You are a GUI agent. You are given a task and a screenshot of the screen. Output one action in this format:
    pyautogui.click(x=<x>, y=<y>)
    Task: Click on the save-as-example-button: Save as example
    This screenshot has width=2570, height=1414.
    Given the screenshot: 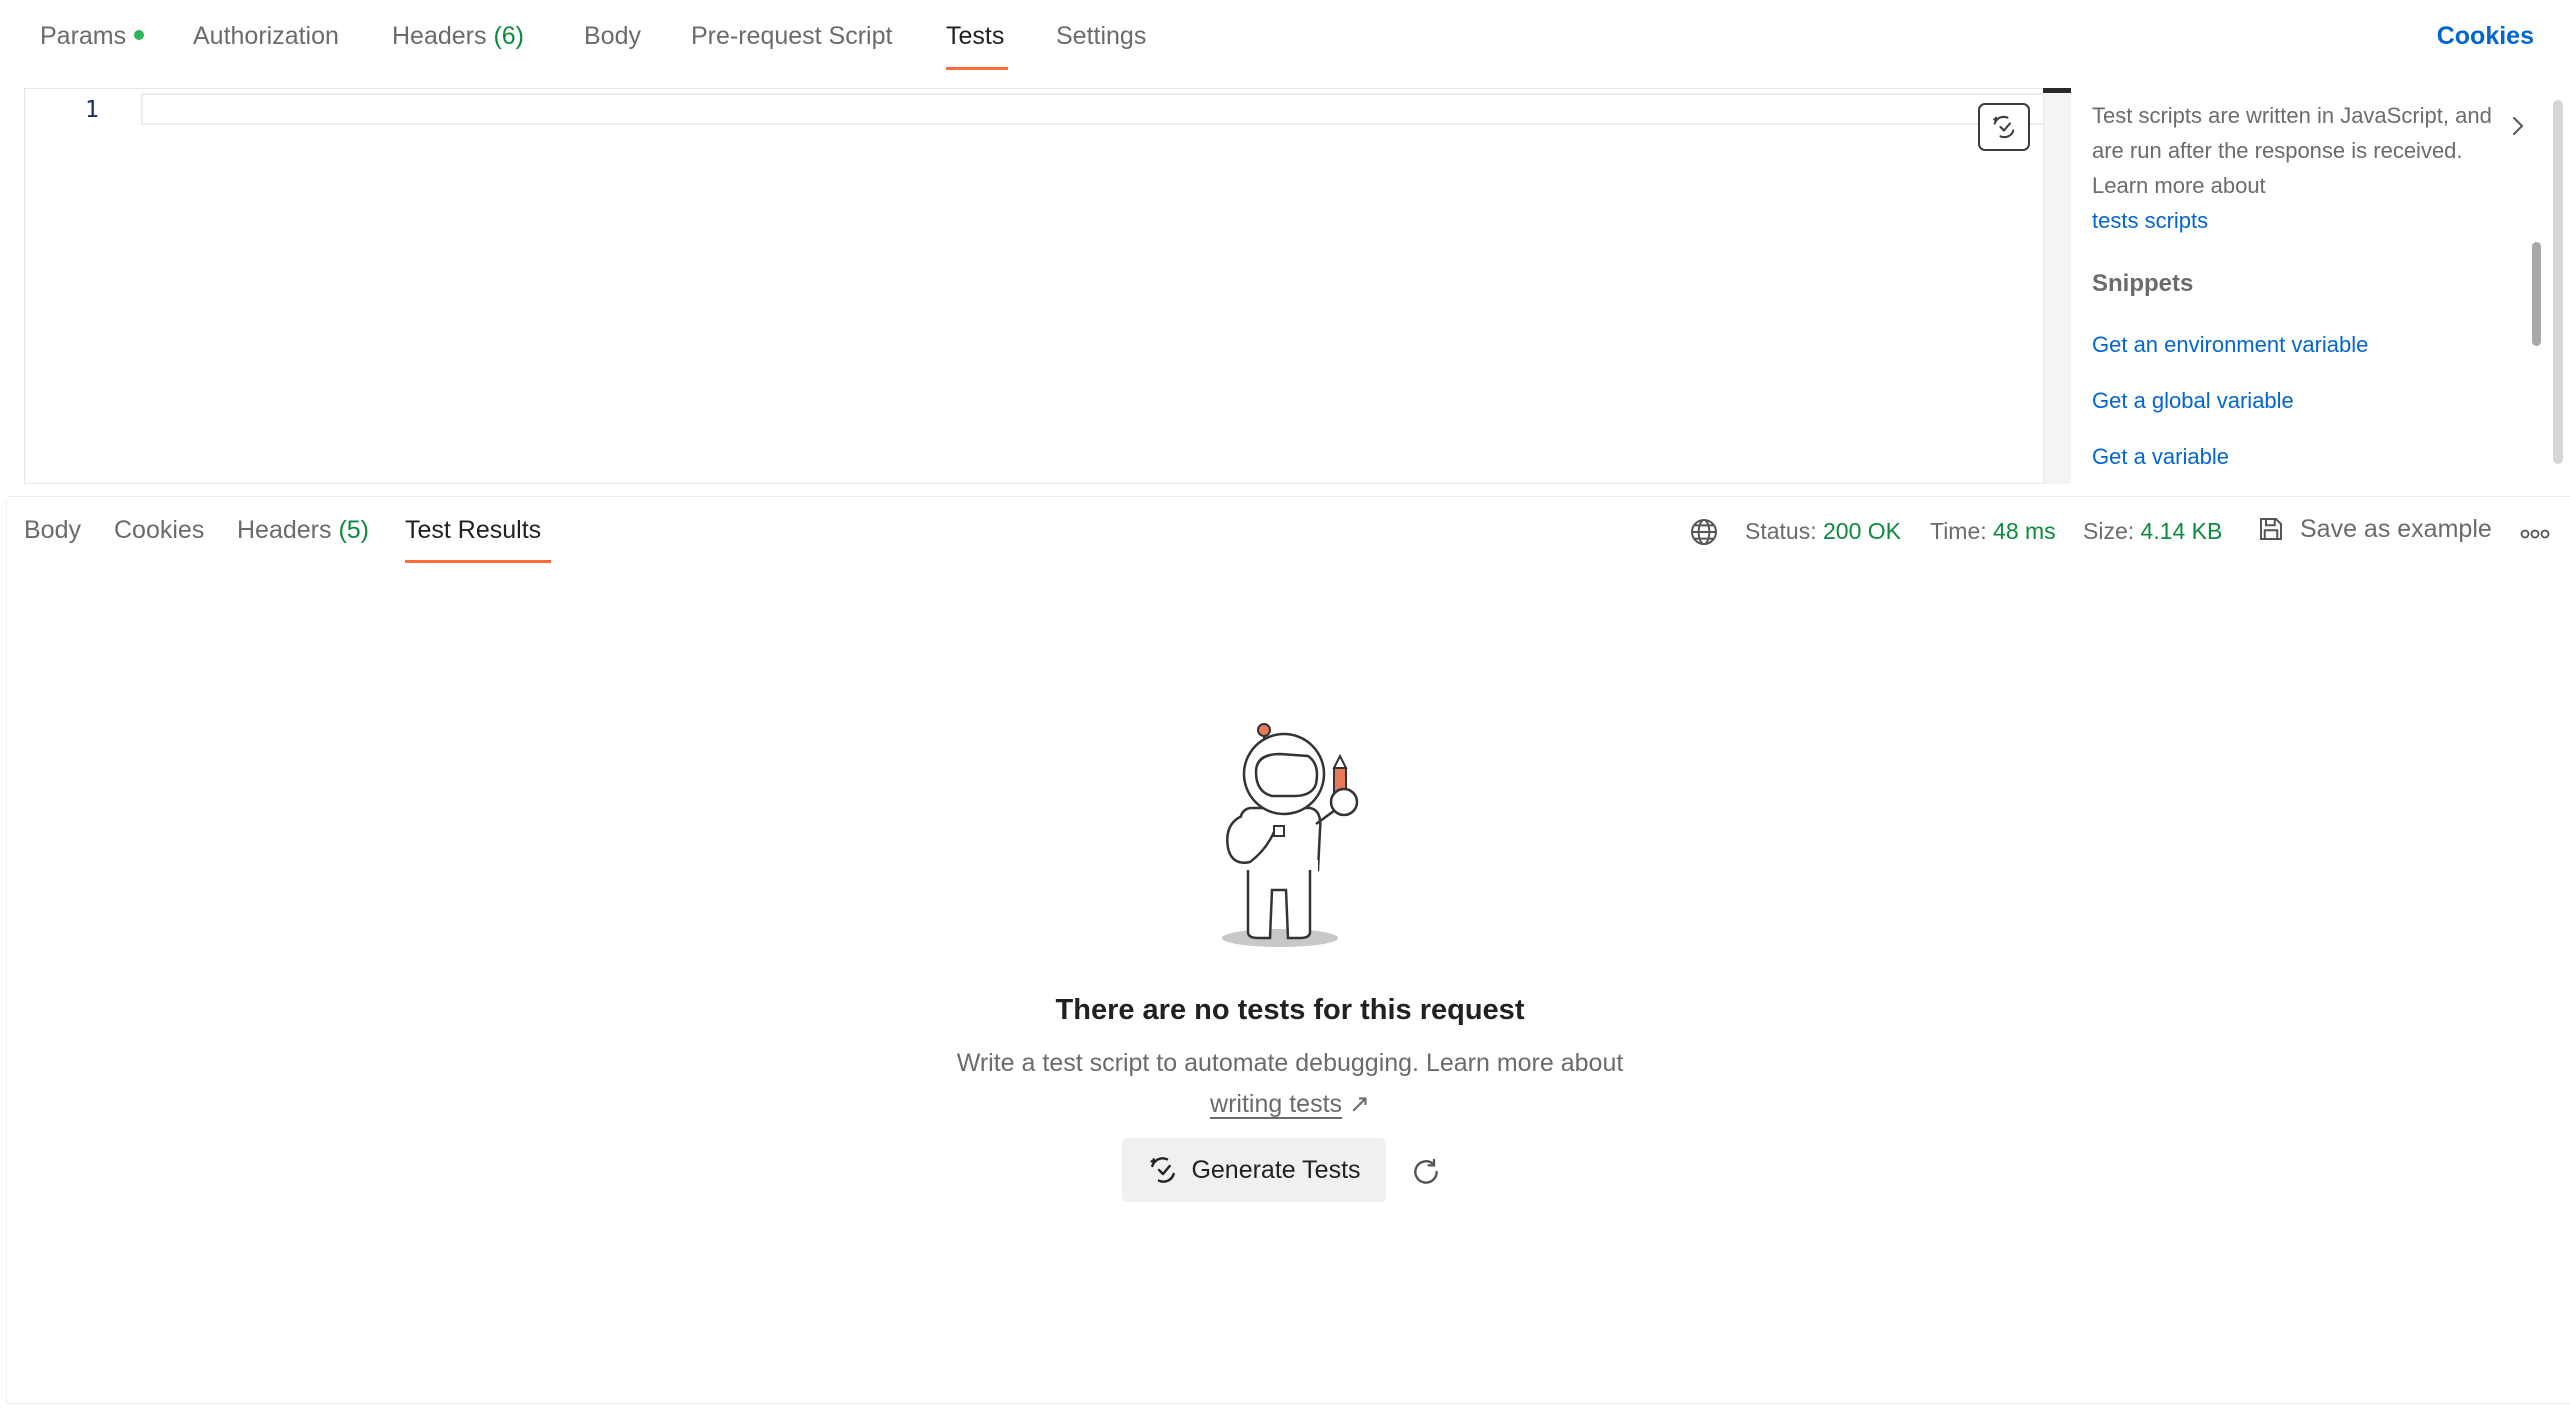 What is the action you would take?
    pyautogui.click(x=2374, y=529)
    